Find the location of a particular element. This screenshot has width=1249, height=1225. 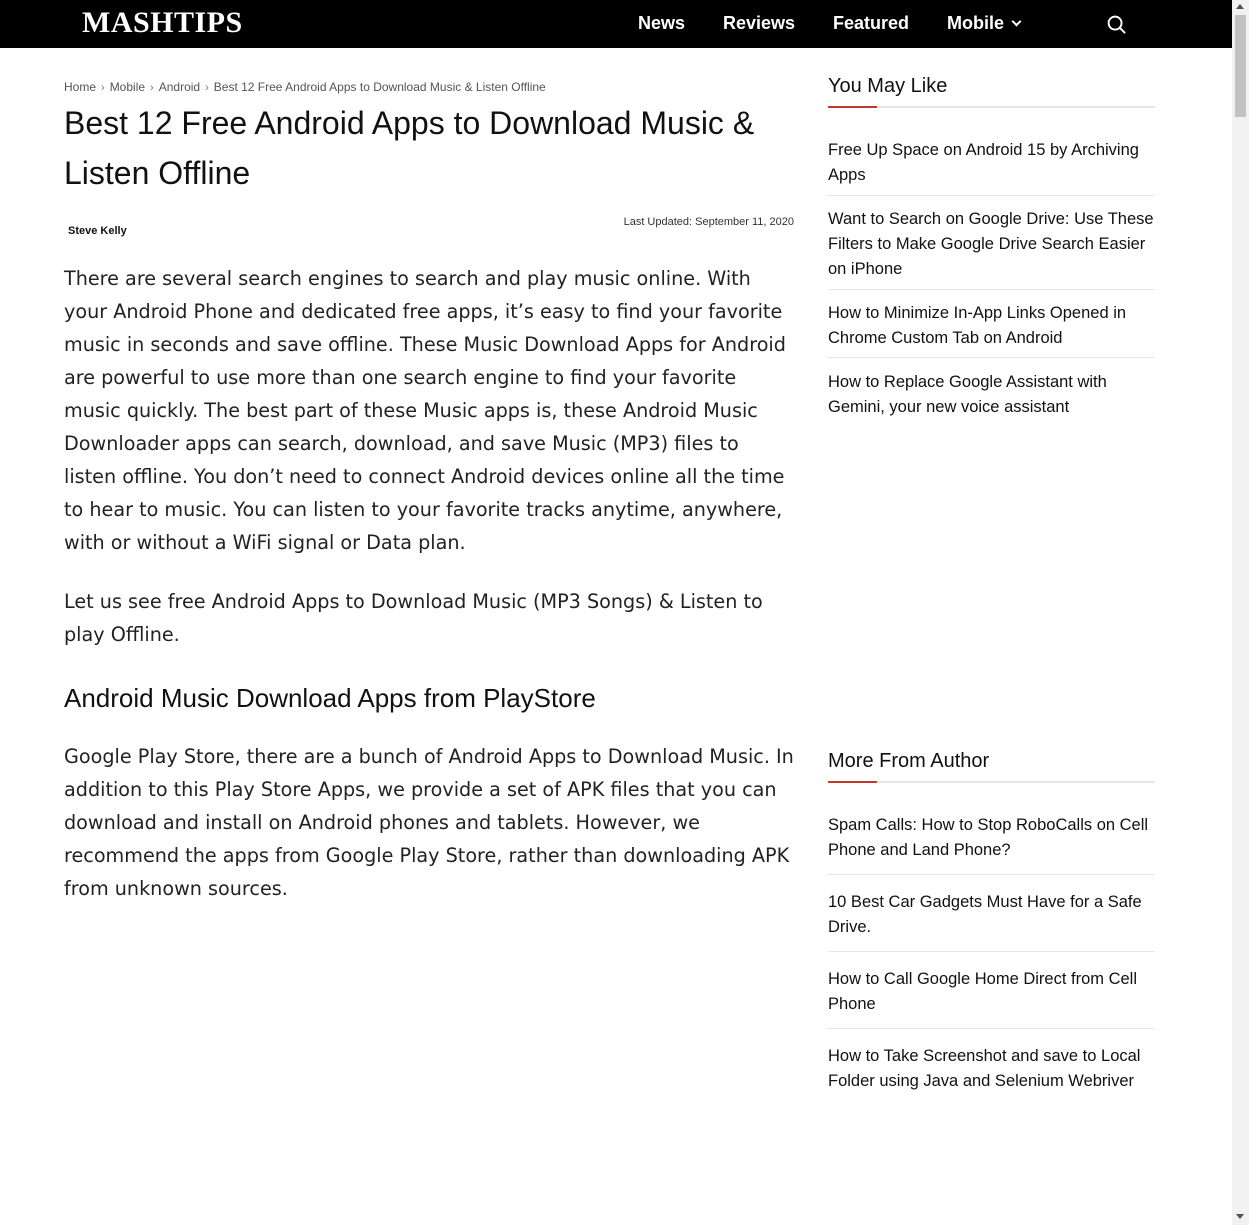

breadcrumb-home: Home is located at coordinates (80, 87).